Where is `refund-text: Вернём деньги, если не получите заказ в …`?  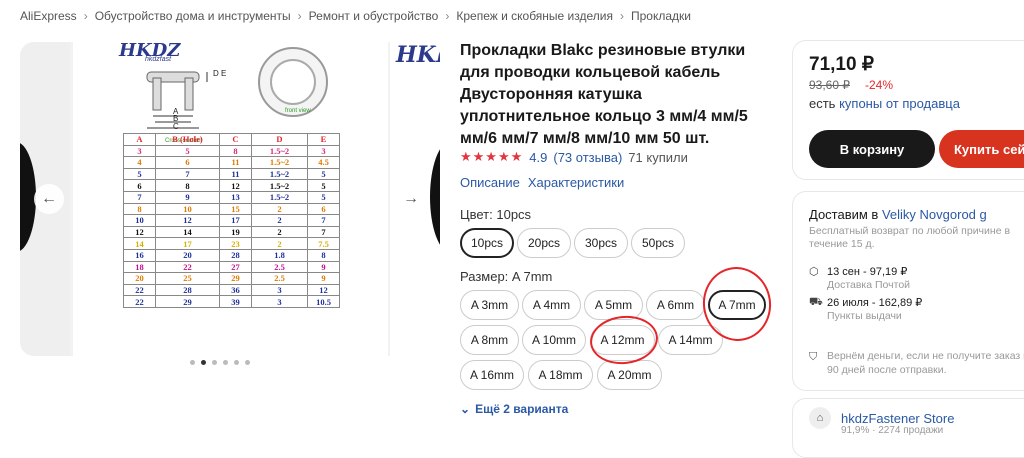
refund-text: Вернём деньги, если не получите заказ в … is located at coordinates (925, 363).